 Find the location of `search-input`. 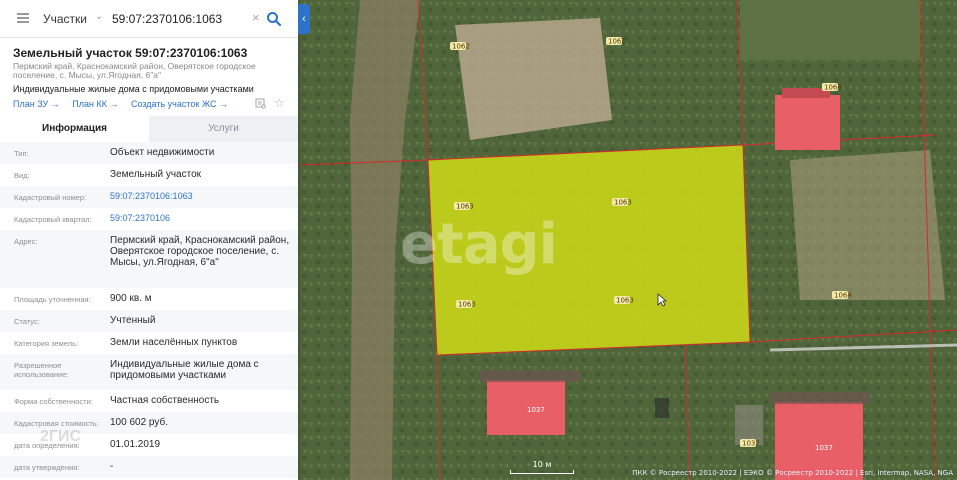

search-input is located at coordinates (182, 19).